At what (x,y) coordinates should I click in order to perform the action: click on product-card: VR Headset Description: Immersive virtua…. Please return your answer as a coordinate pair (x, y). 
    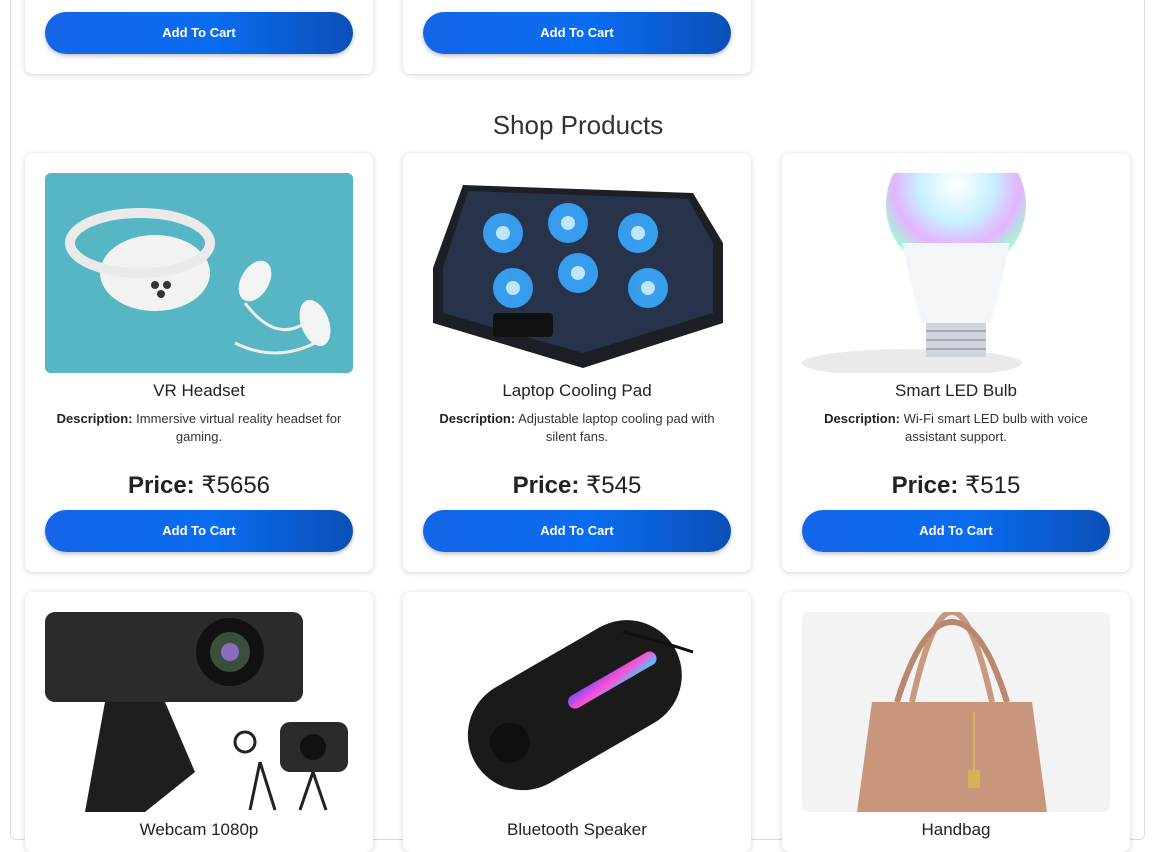
    Looking at the image, I should click on (199, 362).